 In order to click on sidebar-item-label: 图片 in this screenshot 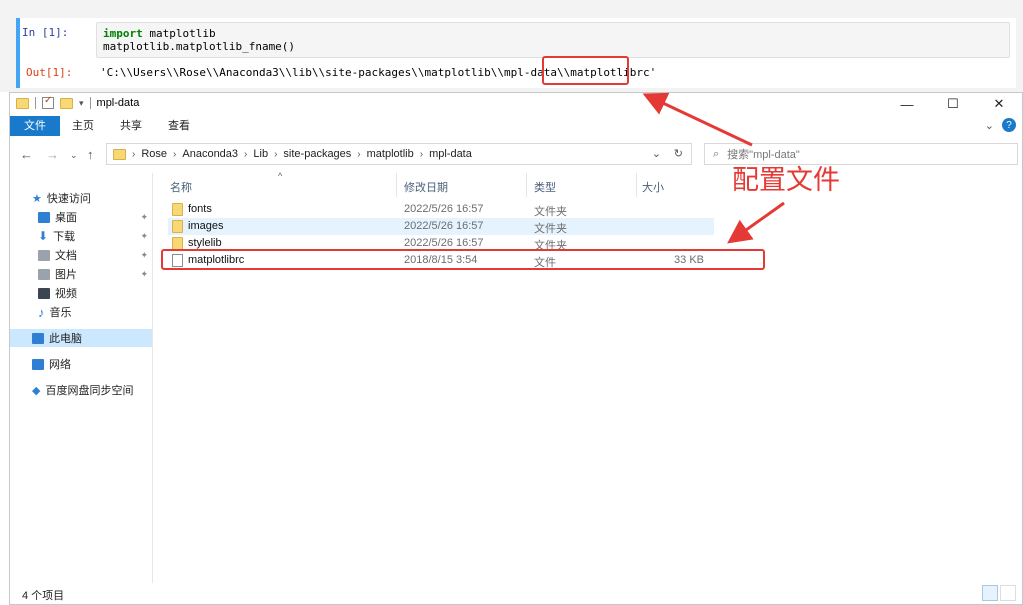, I will do `click(66, 275)`.